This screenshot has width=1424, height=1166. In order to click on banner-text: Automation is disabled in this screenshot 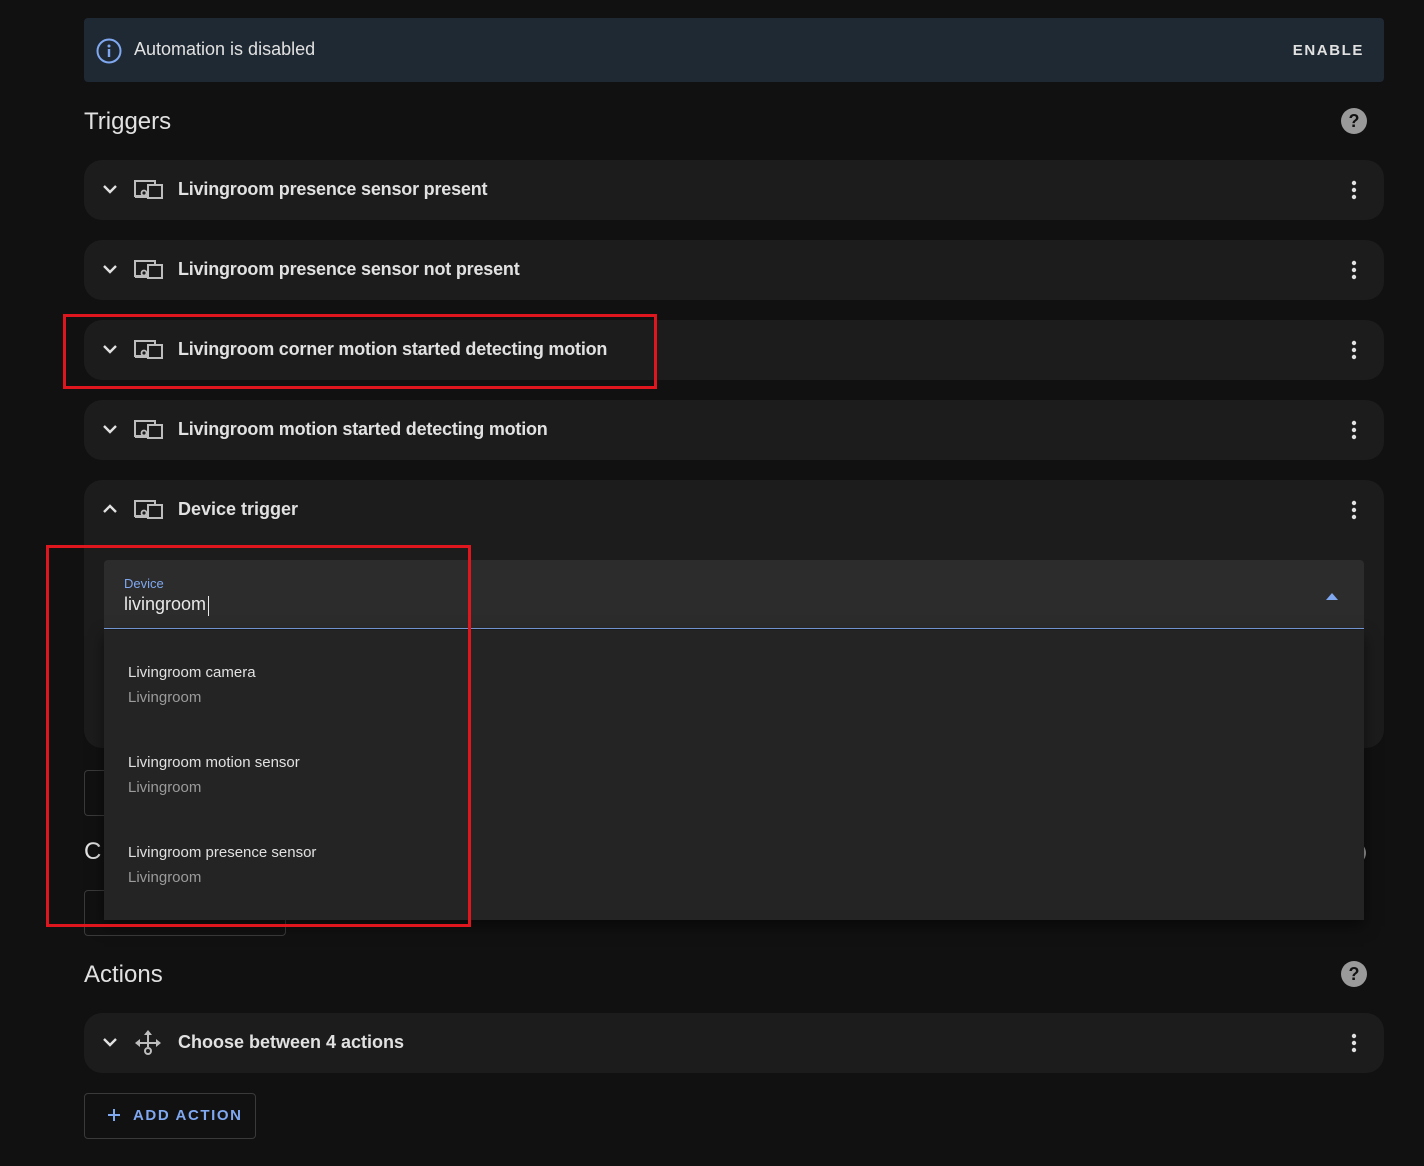, I will do `click(225, 49)`.